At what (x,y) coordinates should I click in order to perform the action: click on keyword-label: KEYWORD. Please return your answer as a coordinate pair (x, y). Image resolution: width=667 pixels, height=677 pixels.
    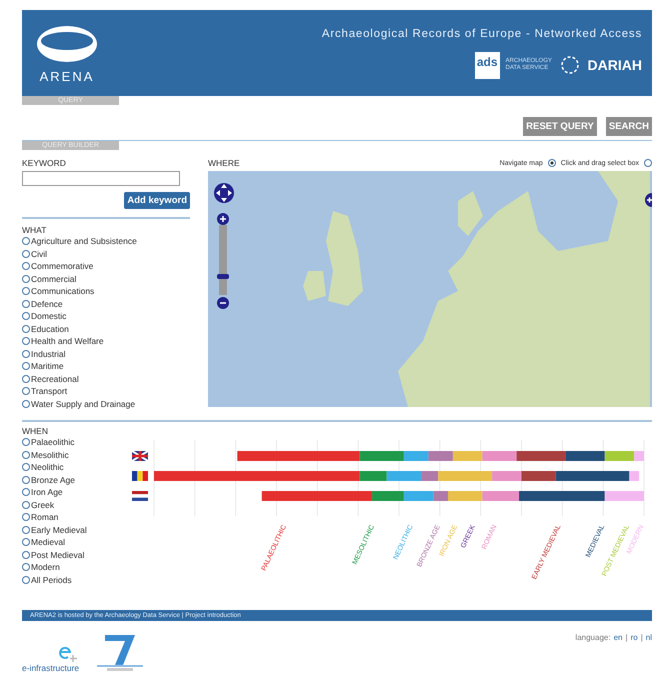
    Looking at the image, I should click on (44, 163).